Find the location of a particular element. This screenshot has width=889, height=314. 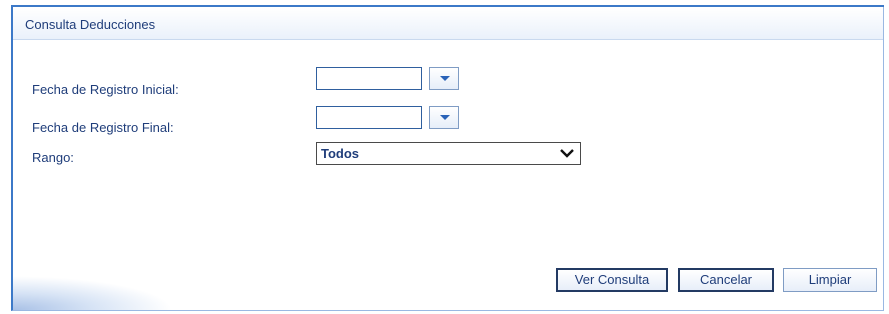

fecha-final-dropdown-button is located at coordinates (444, 117).